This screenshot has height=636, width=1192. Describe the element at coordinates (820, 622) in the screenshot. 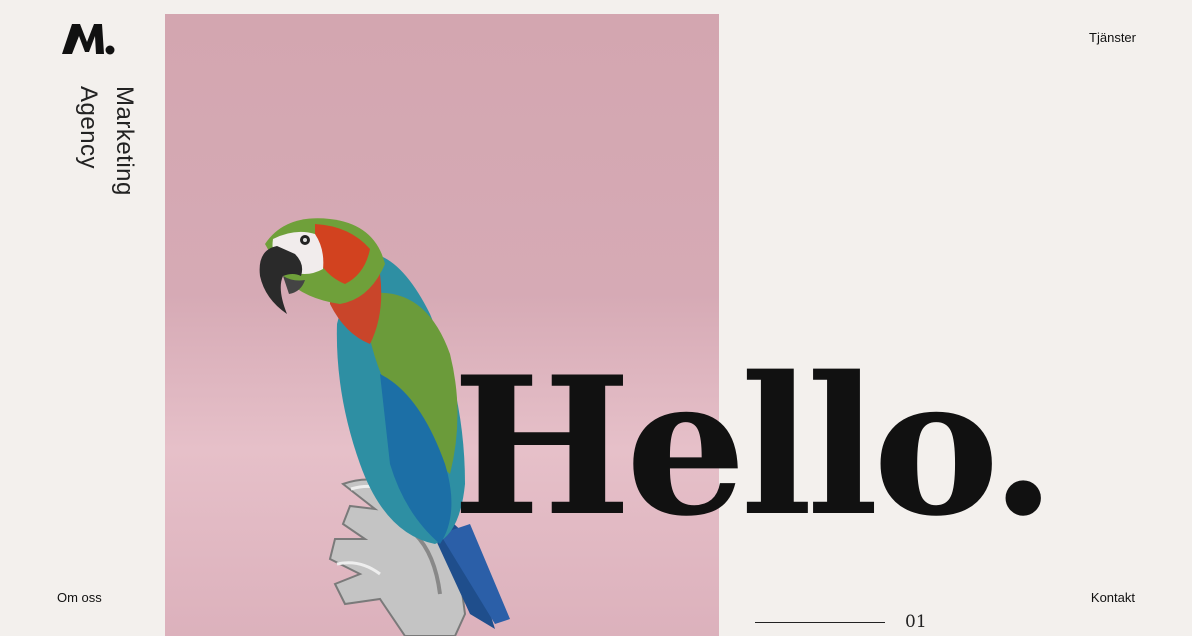

I see `slide-progress-line` at that location.